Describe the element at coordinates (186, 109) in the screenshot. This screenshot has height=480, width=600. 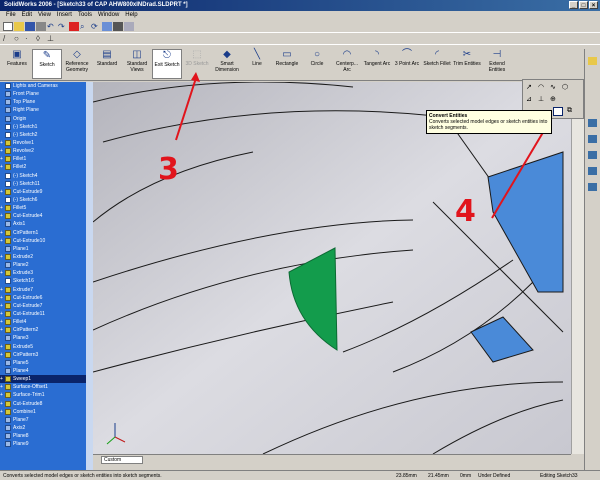
I see `arrow-to-exit-sketch` at that location.